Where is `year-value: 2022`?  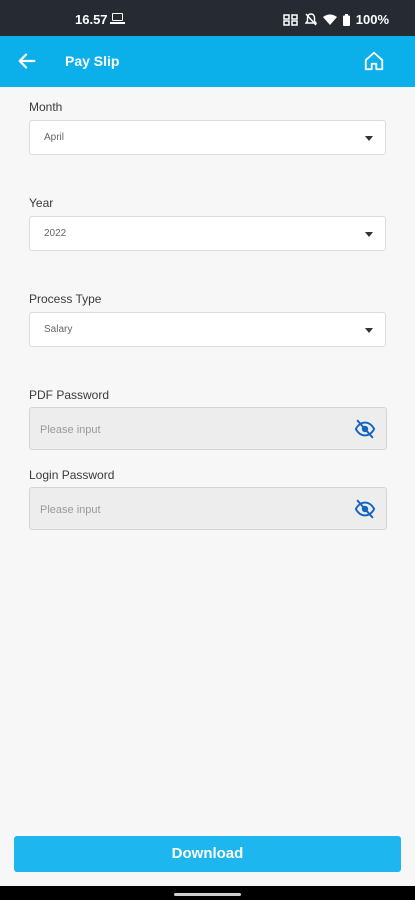
year-value: 2022 is located at coordinates (55, 233).